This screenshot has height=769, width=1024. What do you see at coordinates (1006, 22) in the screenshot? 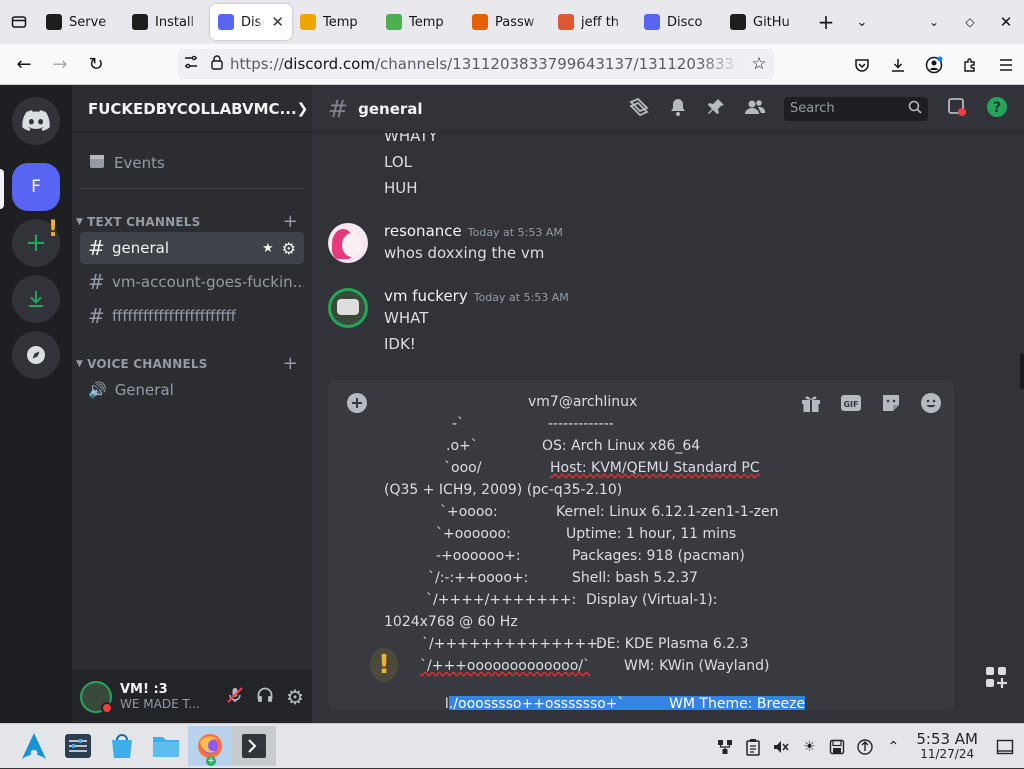
I see `close-window-icon: ✕` at bounding box center [1006, 22].